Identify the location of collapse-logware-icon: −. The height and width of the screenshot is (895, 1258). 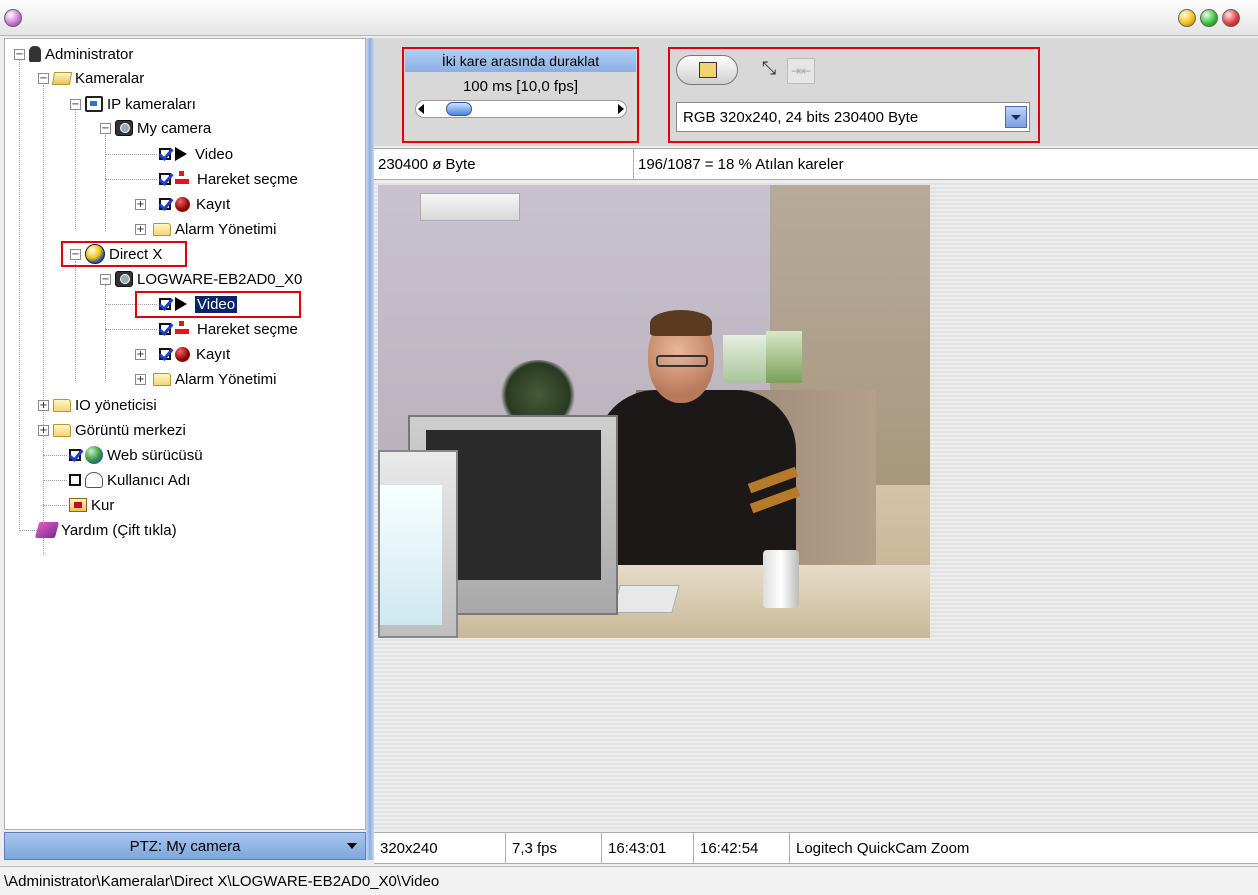
(105, 279).